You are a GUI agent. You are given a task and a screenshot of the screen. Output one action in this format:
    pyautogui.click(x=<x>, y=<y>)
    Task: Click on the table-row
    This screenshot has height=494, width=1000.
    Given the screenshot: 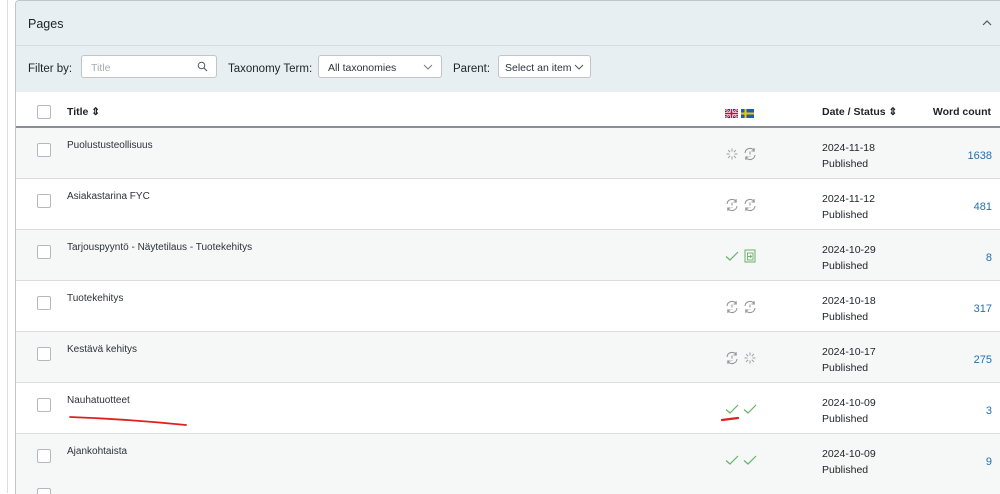 What is the action you would take?
    pyautogui.click(x=508, y=486)
    